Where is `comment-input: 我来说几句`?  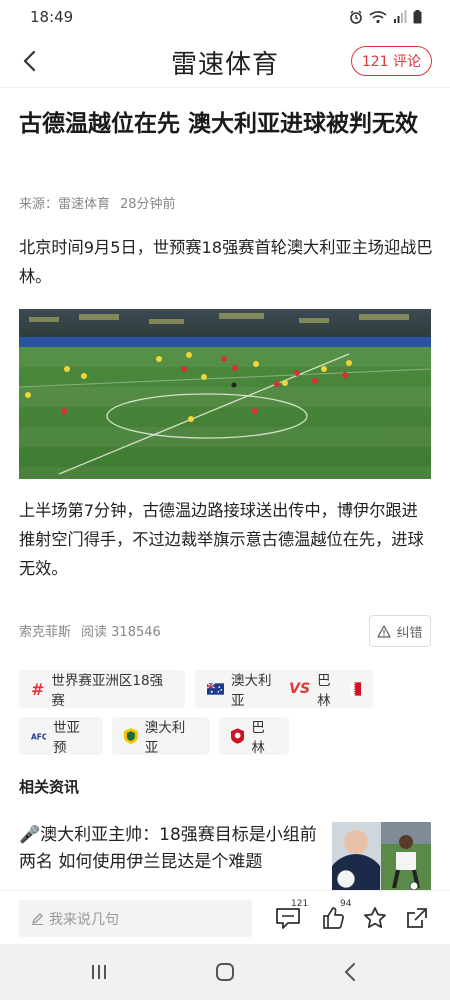
comment-input: 我来说几句 is located at coordinates (135, 918).